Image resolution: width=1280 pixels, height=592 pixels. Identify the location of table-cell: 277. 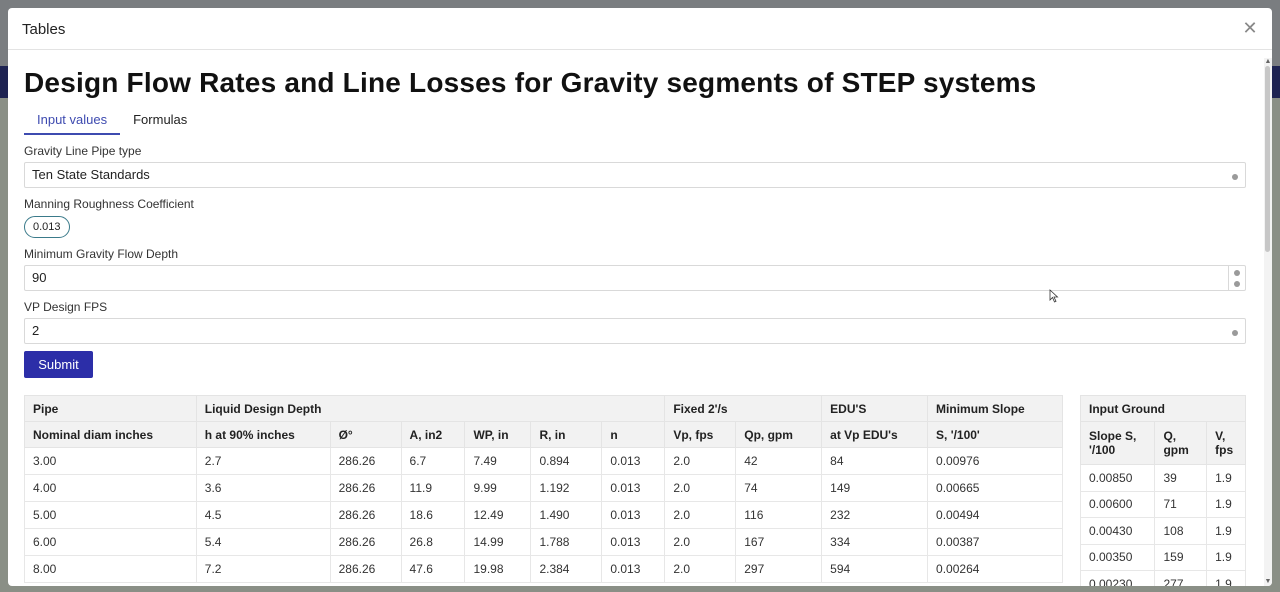
(1181, 578).